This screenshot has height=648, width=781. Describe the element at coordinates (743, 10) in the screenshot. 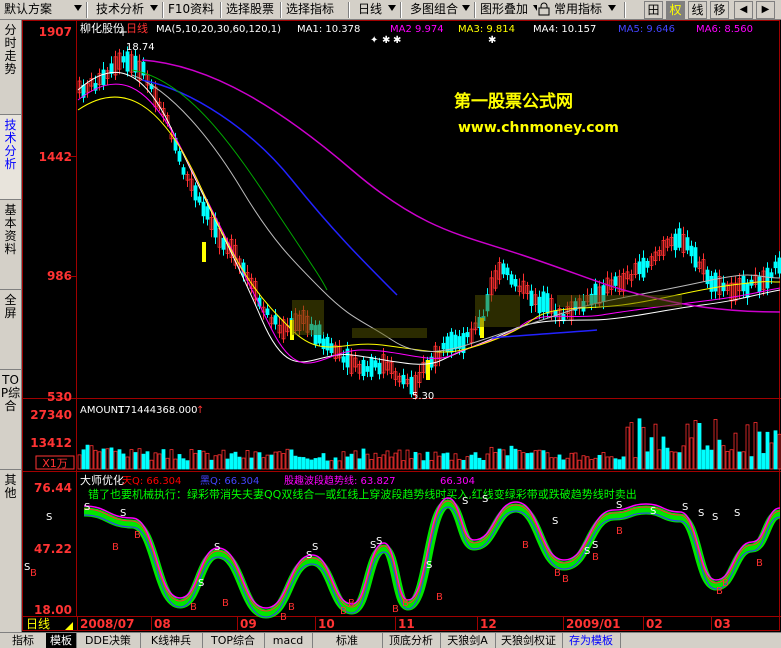

I see `left-arrow-icon: ◀` at that location.